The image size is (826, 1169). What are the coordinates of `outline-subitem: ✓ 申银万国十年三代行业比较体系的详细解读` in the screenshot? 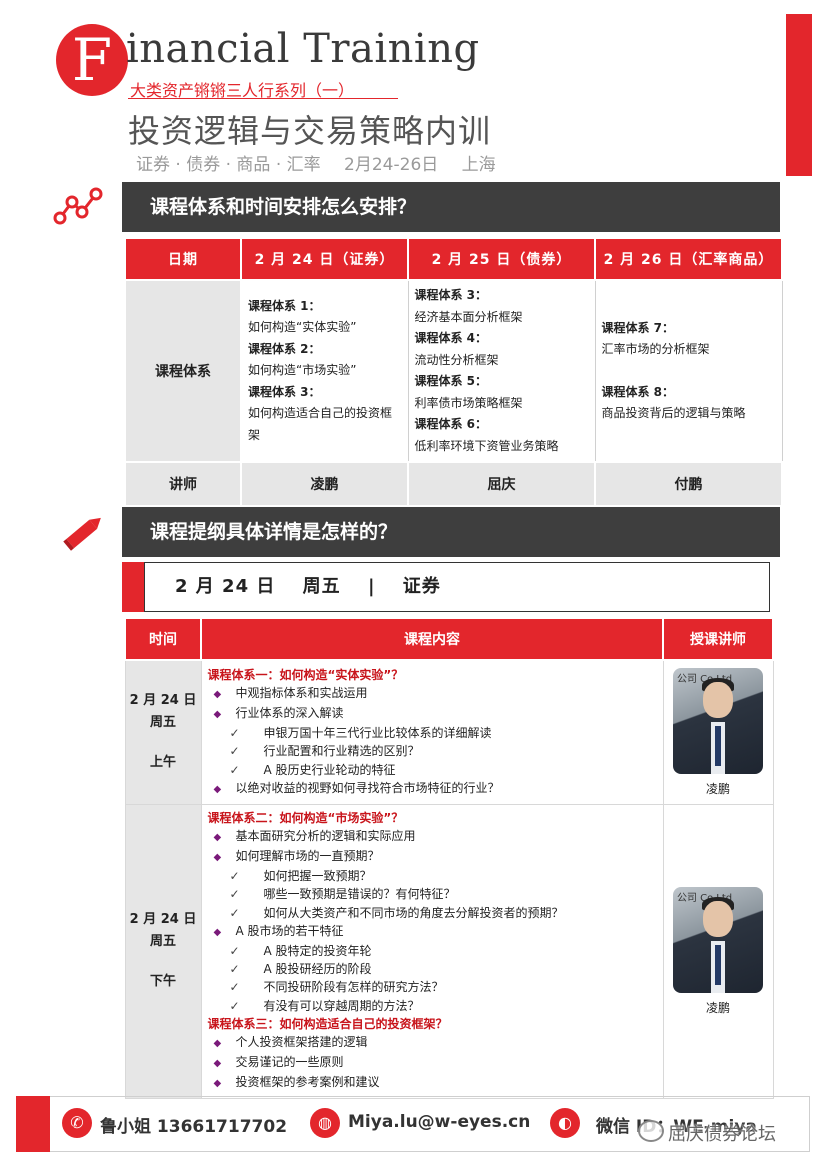 It's located at (432, 733).